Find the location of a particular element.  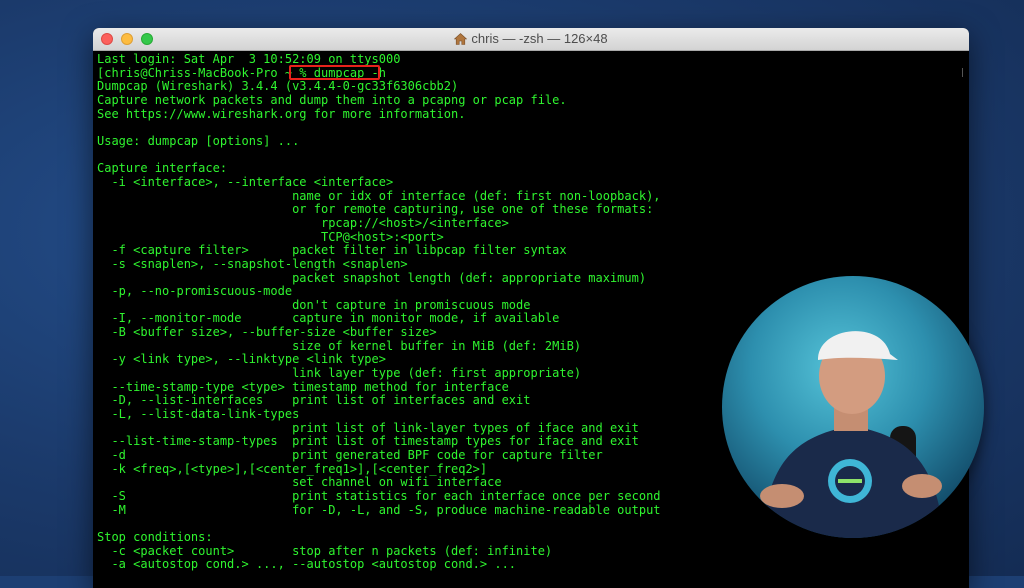

command-highlight-box is located at coordinates (334, 72).